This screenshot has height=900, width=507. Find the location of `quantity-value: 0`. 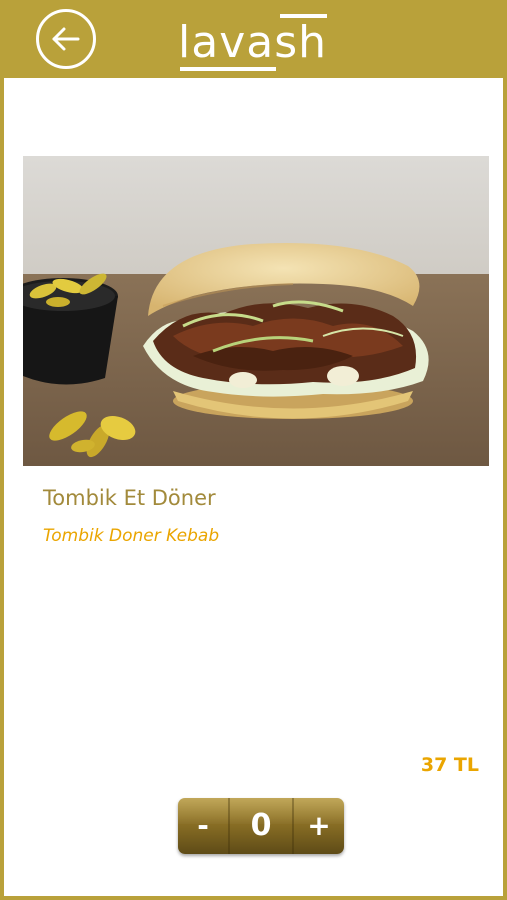

quantity-value: 0 is located at coordinates (261, 825).